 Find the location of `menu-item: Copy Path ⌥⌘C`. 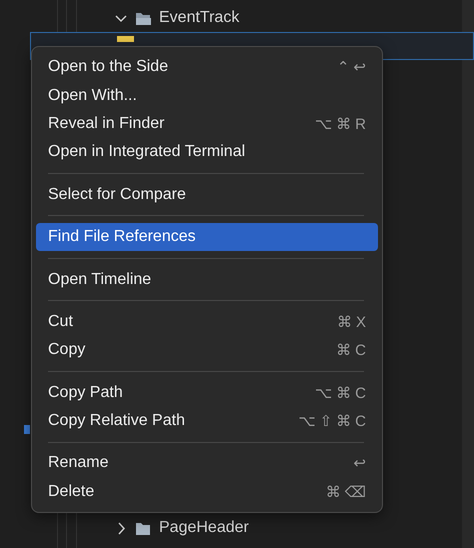

menu-item: Copy Path ⌥⌘C is located at coordinates (207, 392).